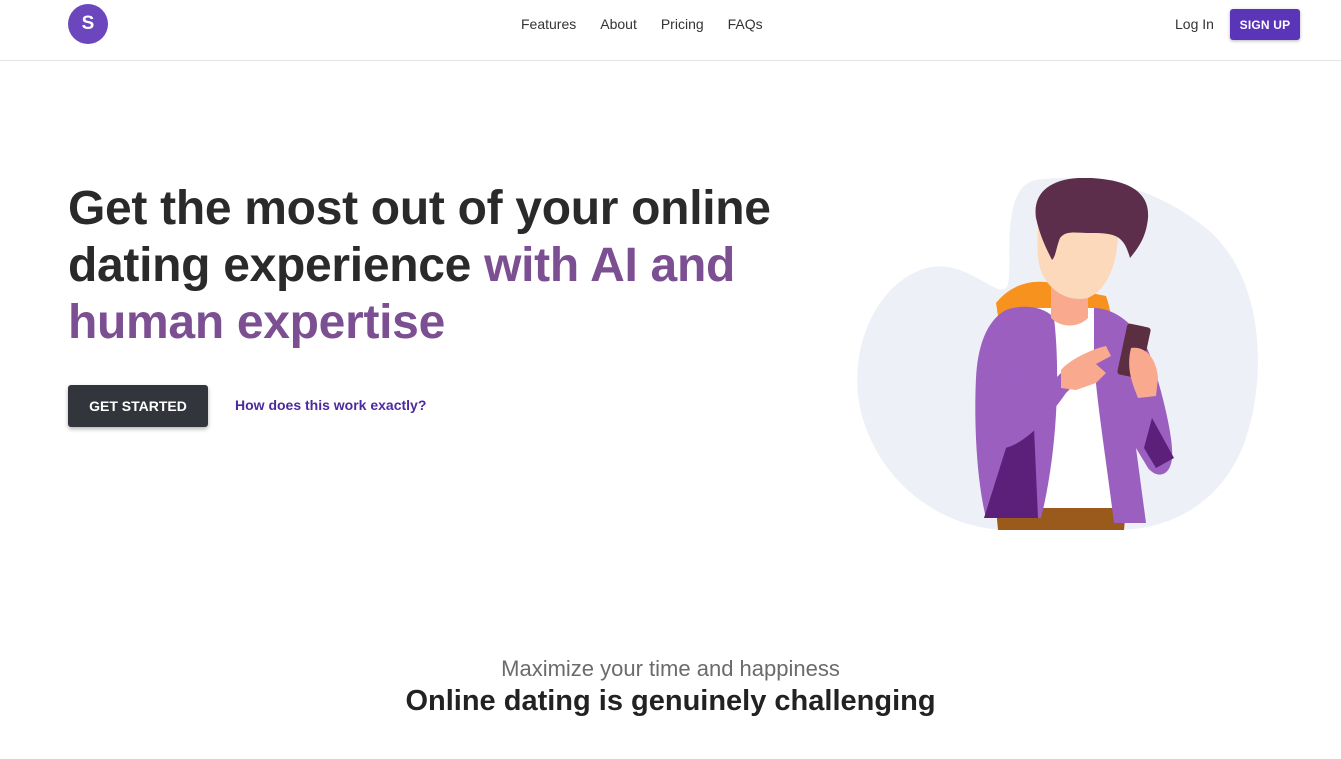 The width and height of the screenshot is (1341, 759). What do you see at coordinates (618, 24) in the screenshot?
I see `nav-link-about: About` at bounding box center [618, 24].